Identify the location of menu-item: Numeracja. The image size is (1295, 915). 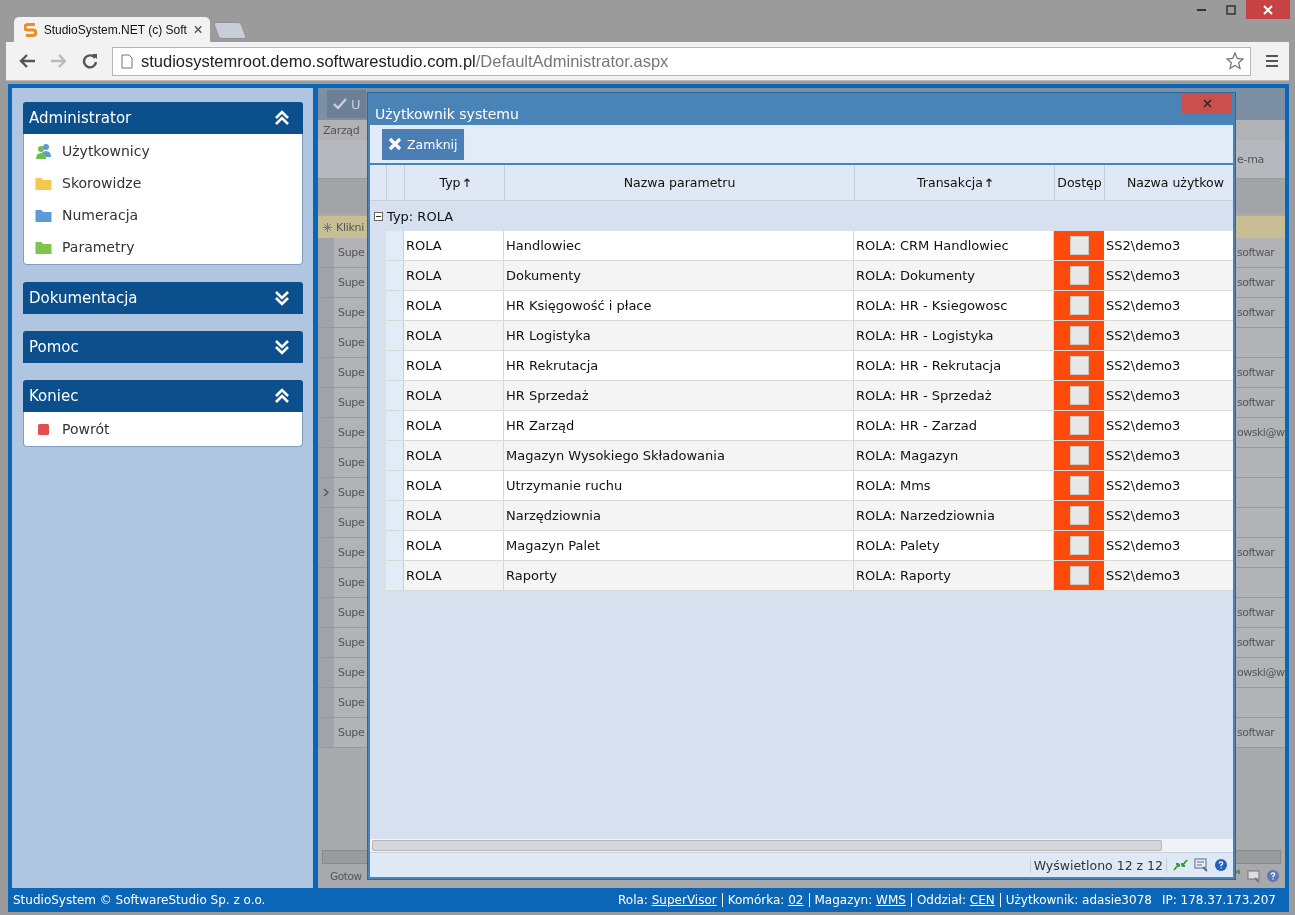
(100, 215).